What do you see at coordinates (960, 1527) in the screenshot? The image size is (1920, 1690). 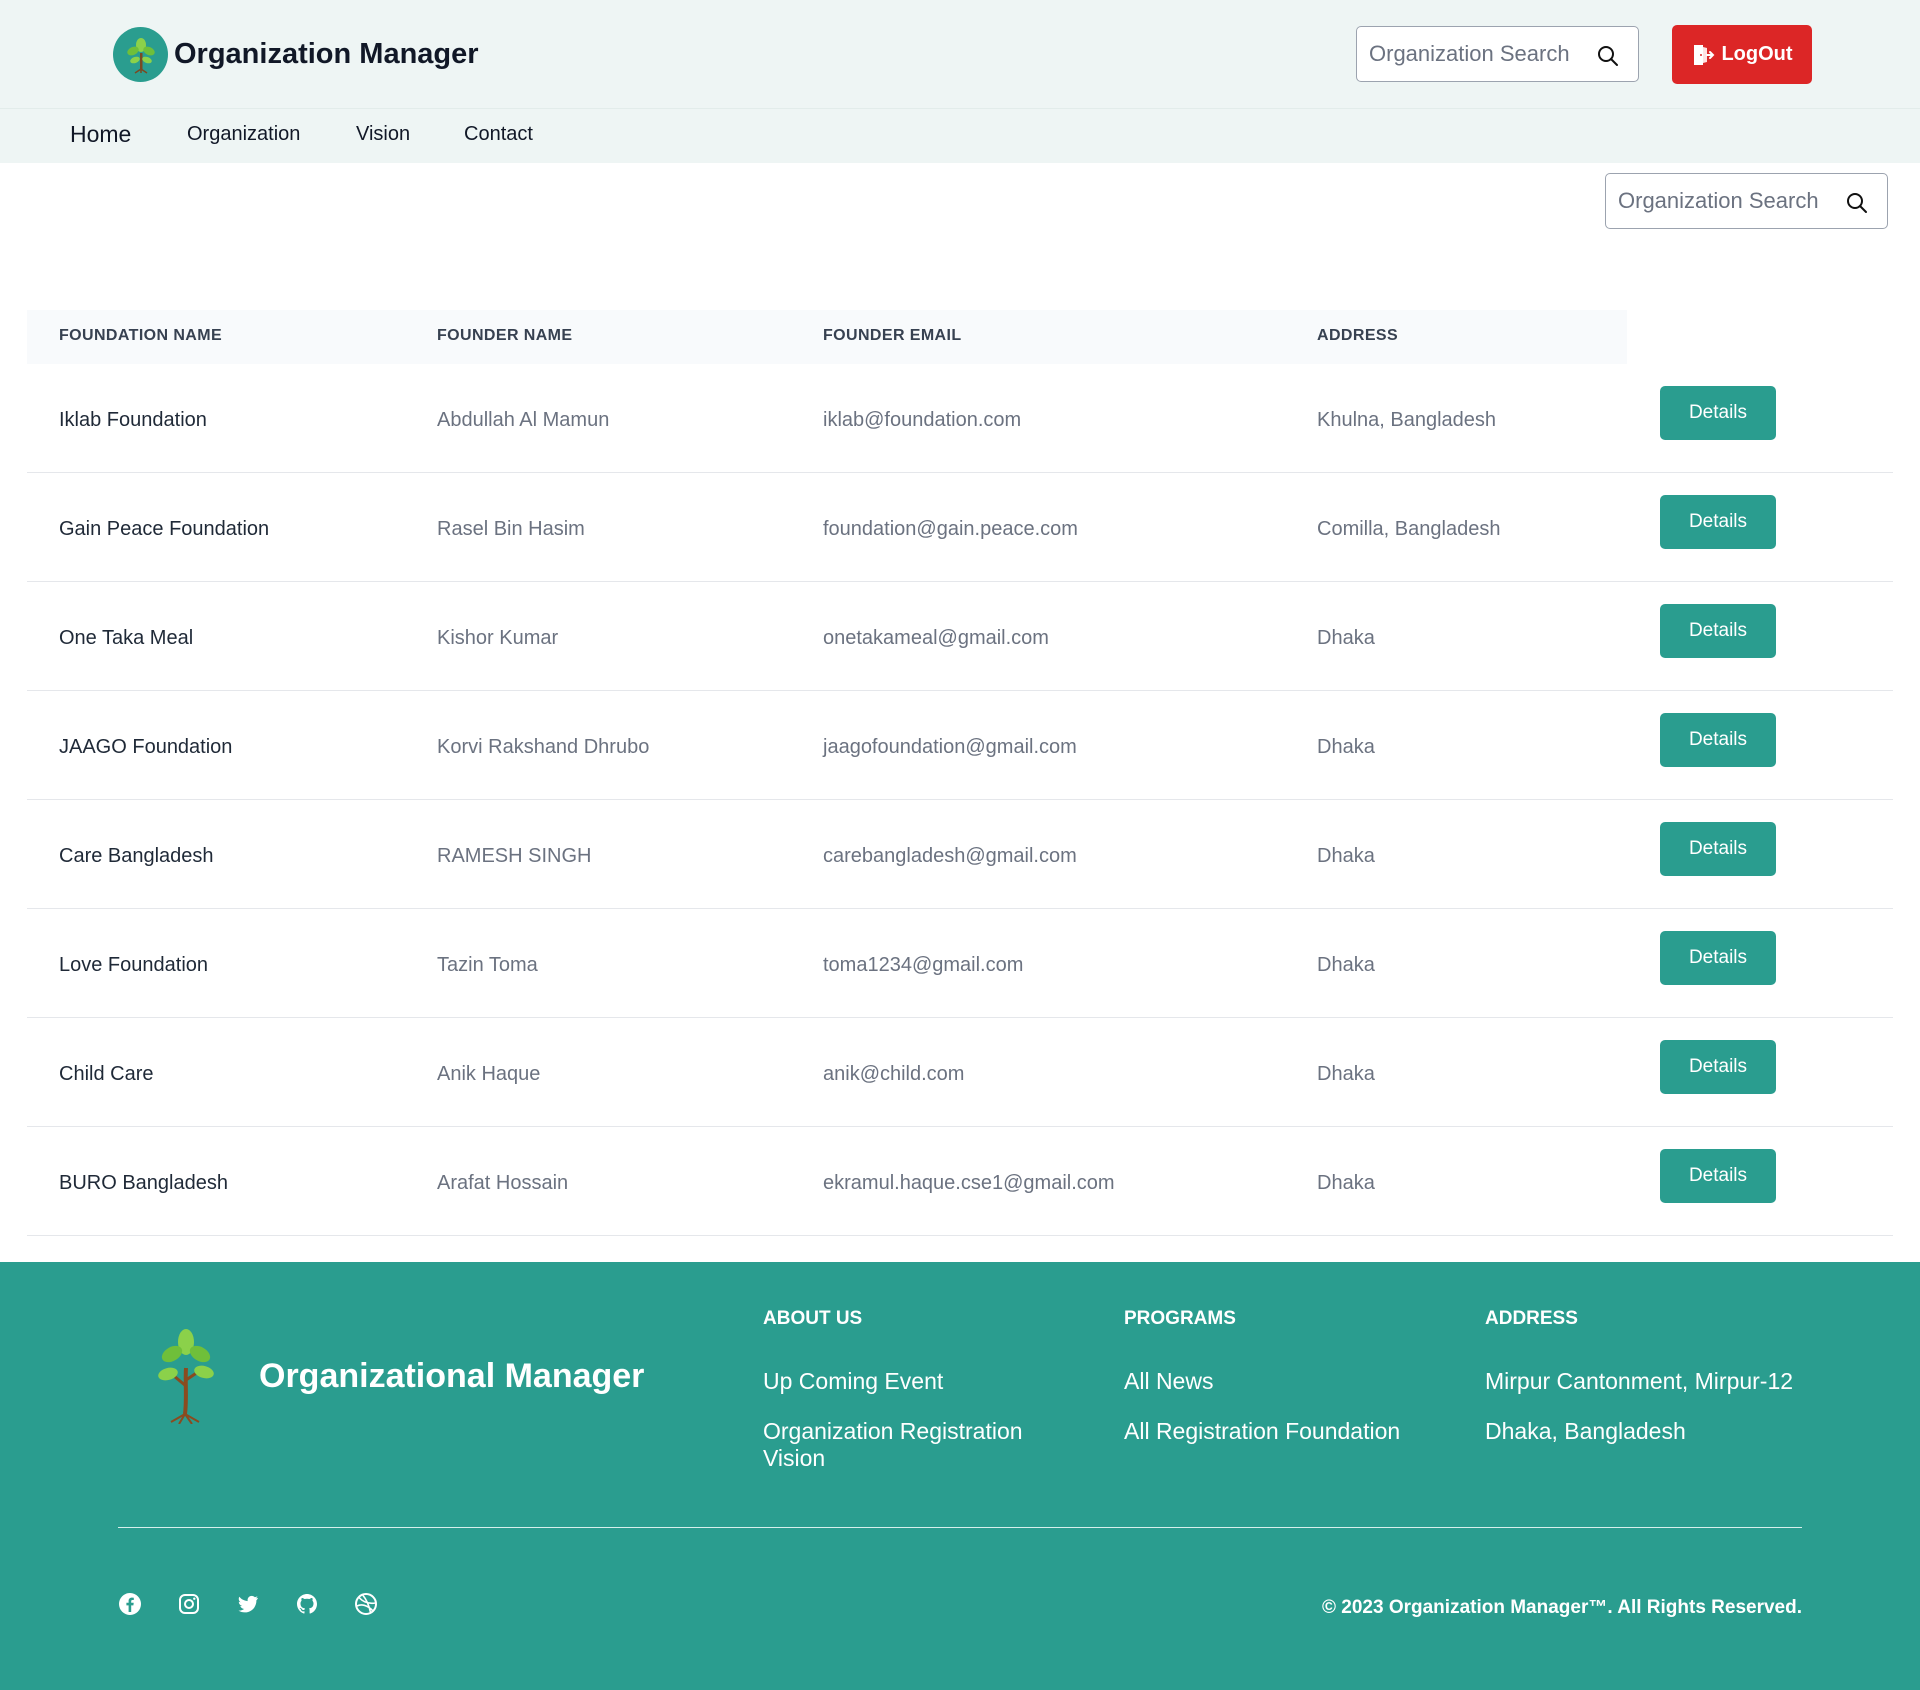 I see `footer-divider` at bounding box center [960, 1527].